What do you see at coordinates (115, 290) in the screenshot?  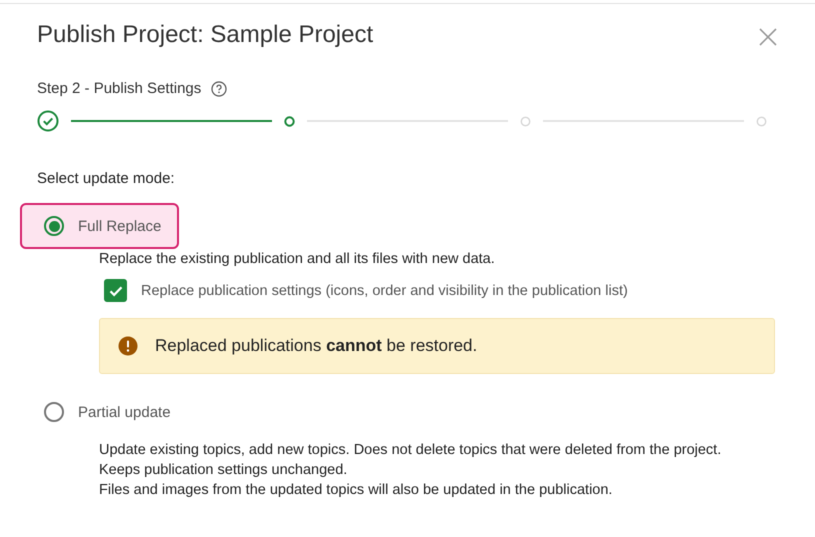 I see `checkbox` at bounding box center [115, 290].